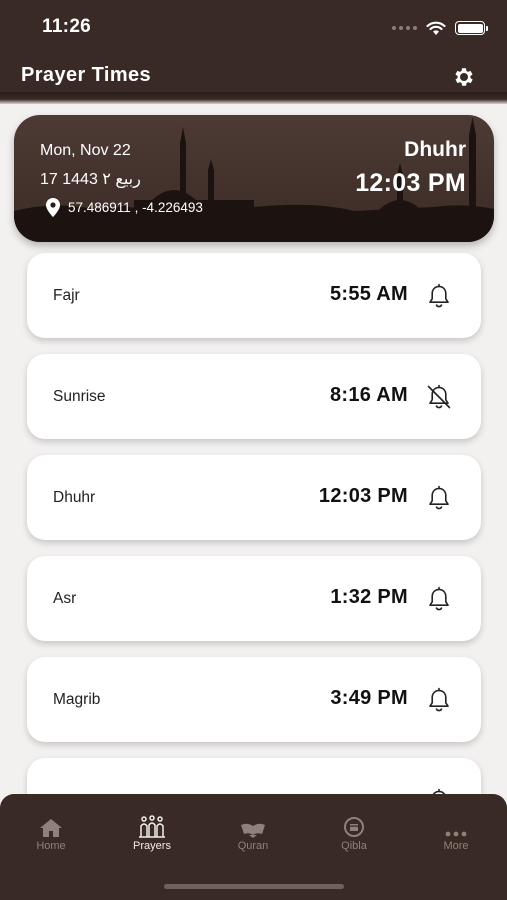 This screenshot has height=900, width=507. I want to click on nav-qibla: Qibla, so click(354, 832).